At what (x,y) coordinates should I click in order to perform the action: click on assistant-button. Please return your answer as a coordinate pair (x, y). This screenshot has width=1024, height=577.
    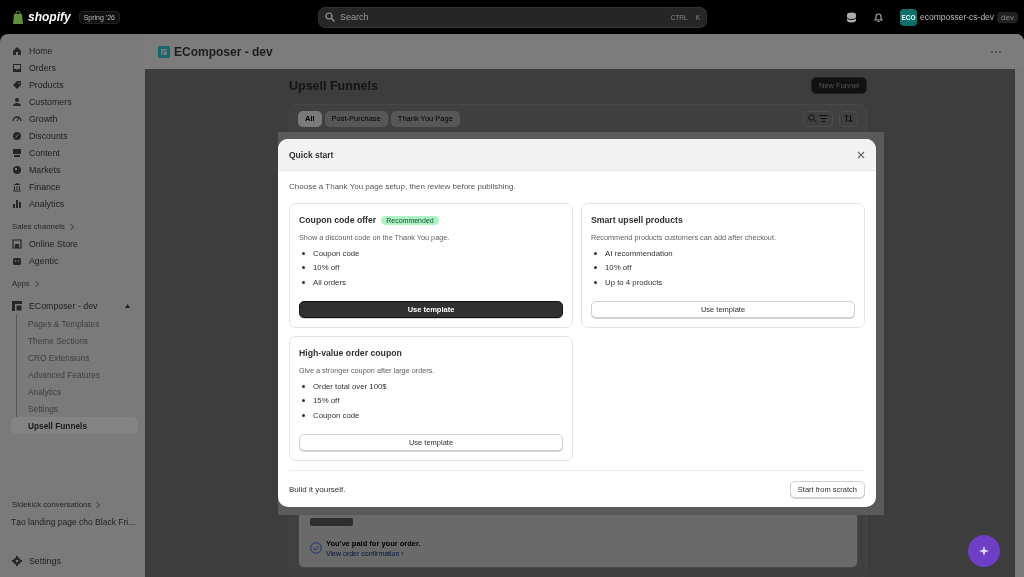
    Looking at the image, I should click on (984, 551).